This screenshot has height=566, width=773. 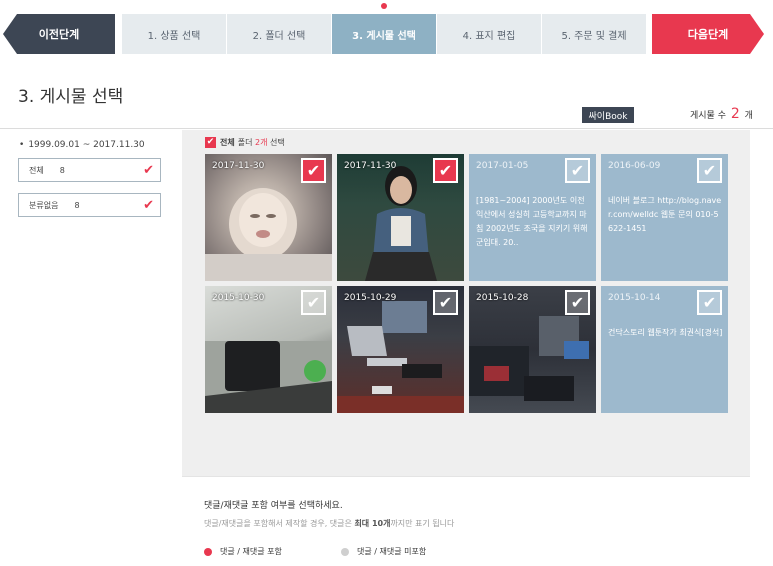 I want to click on select-all-row: ✔ 전체 폴더 2개 선택, so click(x=245, y=142).